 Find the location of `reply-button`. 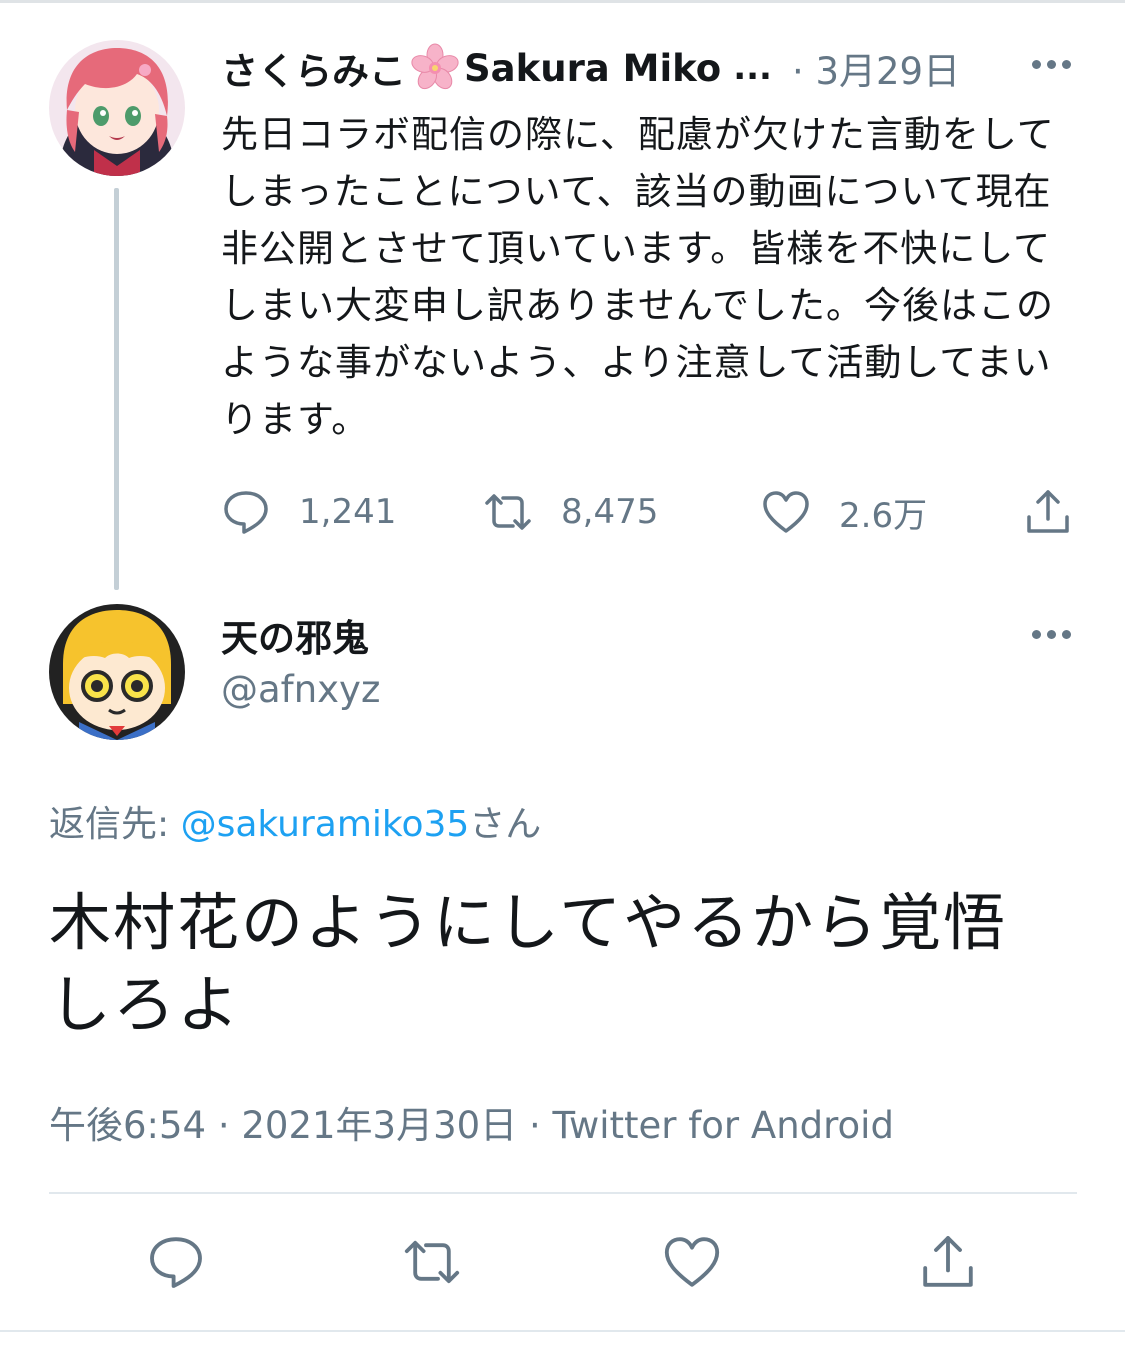

reply-button is located at coordinates (176, 1262).